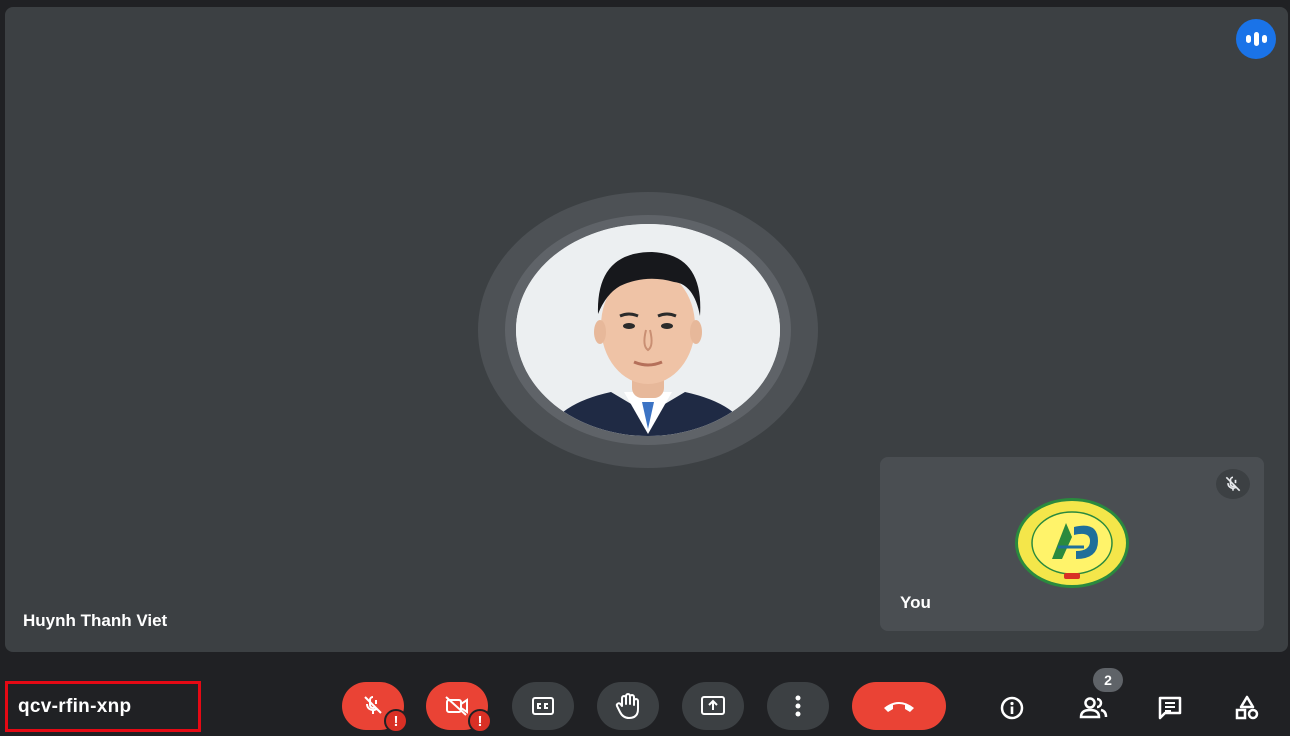 The width and height of the screenshot is (1290, 736). I want to click on closed-captions-icon, so click(543, 706).